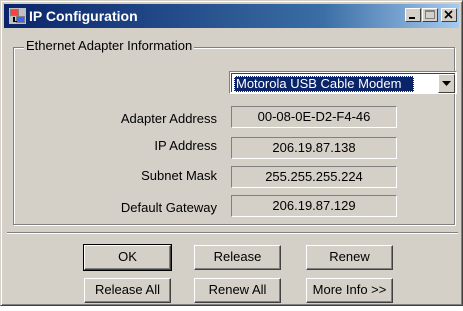 The width and height of the screenshot is (463, 311). What do you see at coordinates (413, 15) in the screenshot?
I see `minimize-button` at bounding box center [413, 15].